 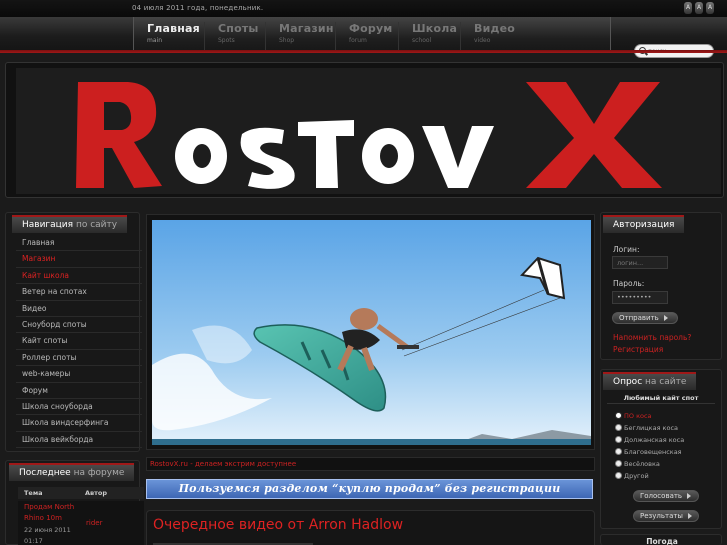 I want to click on menu-item-title: Магазин, so click(x=306, y=28).